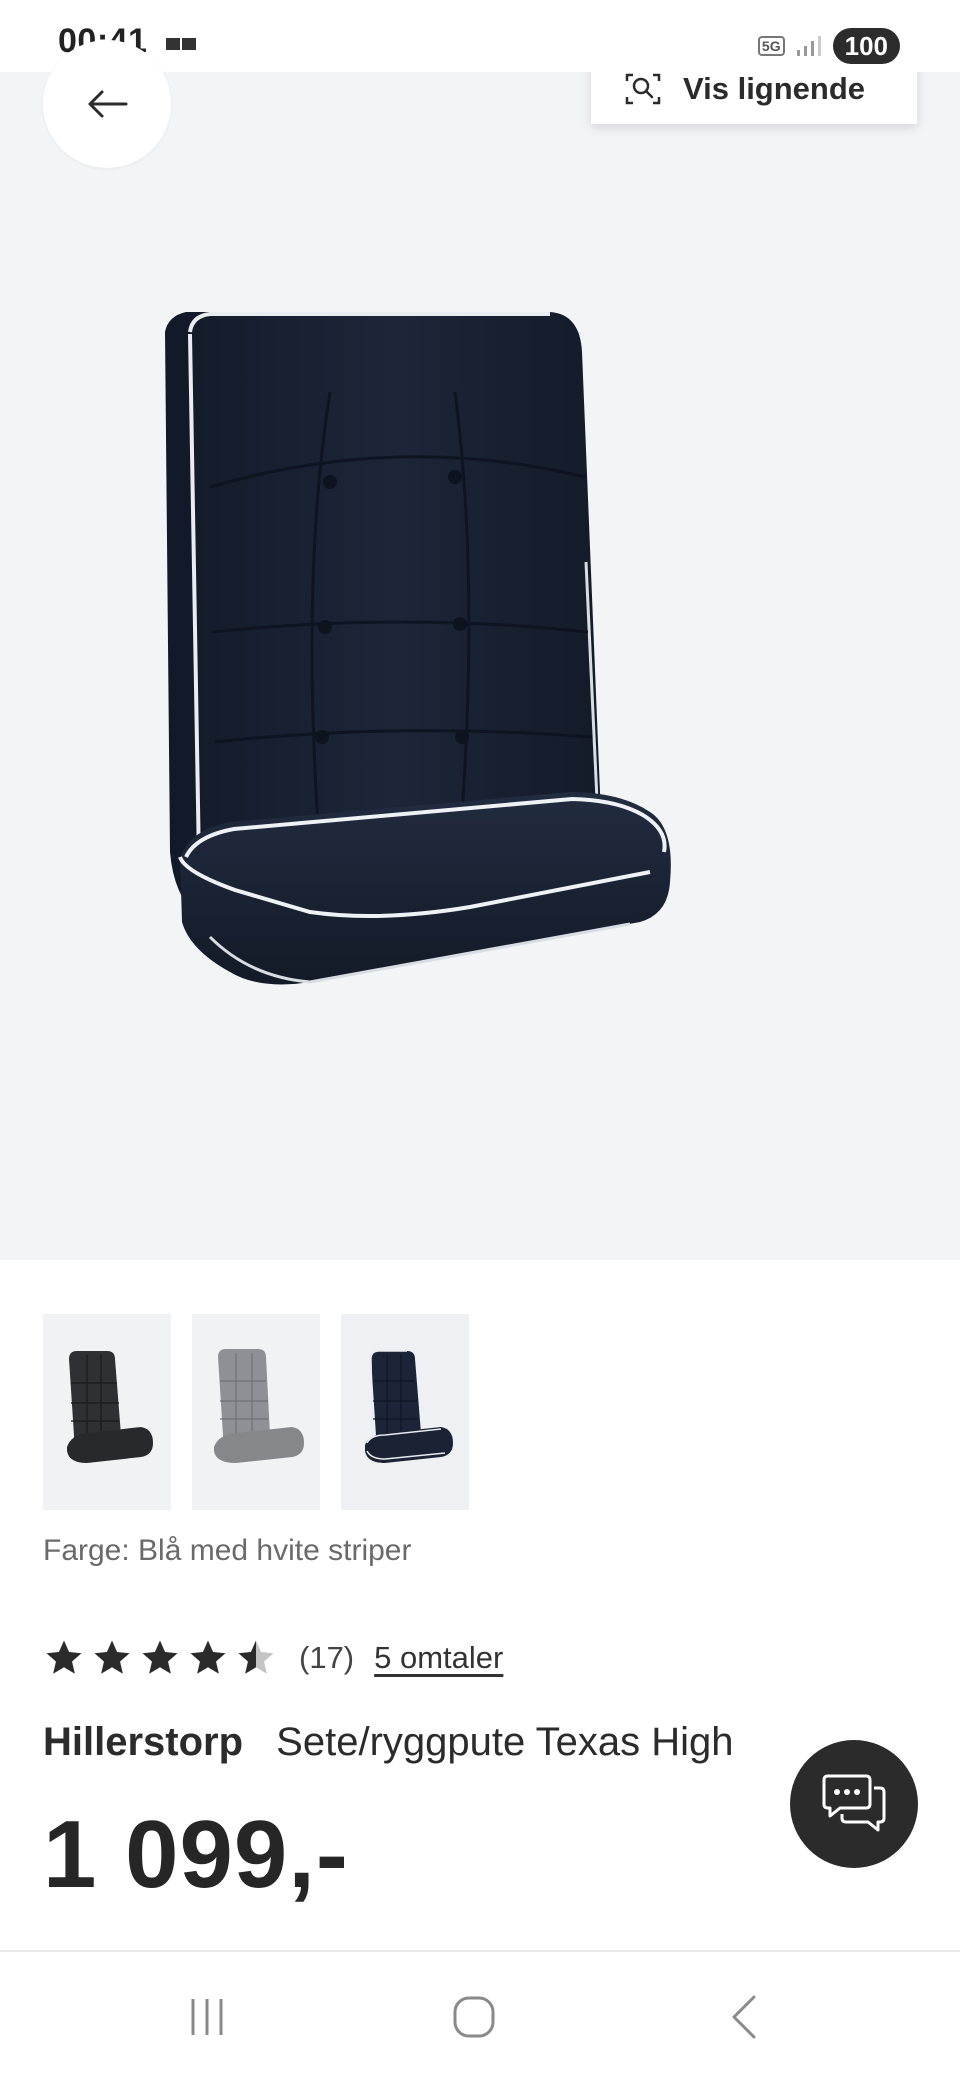 The image size is (960, 2080). What do you see at coordinates (110, 1407) in the screenshot?
I see `black-cushion-image` at bounding box center [110, 1407].